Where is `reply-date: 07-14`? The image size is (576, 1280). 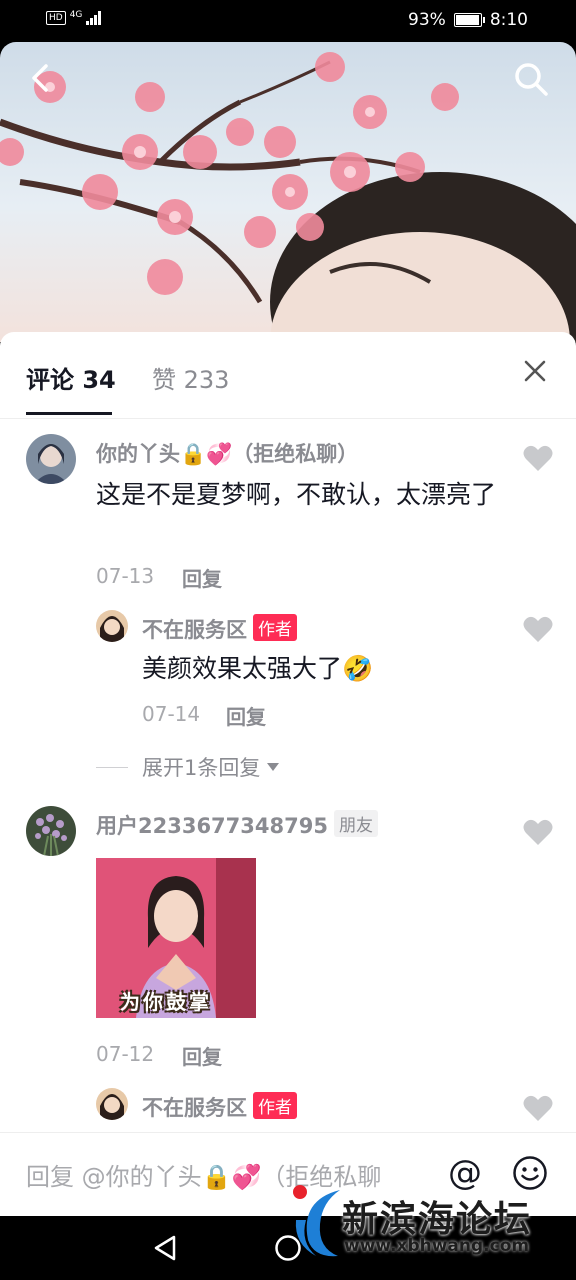
reply-date: 07-14 is located at coordinates (171, 714).